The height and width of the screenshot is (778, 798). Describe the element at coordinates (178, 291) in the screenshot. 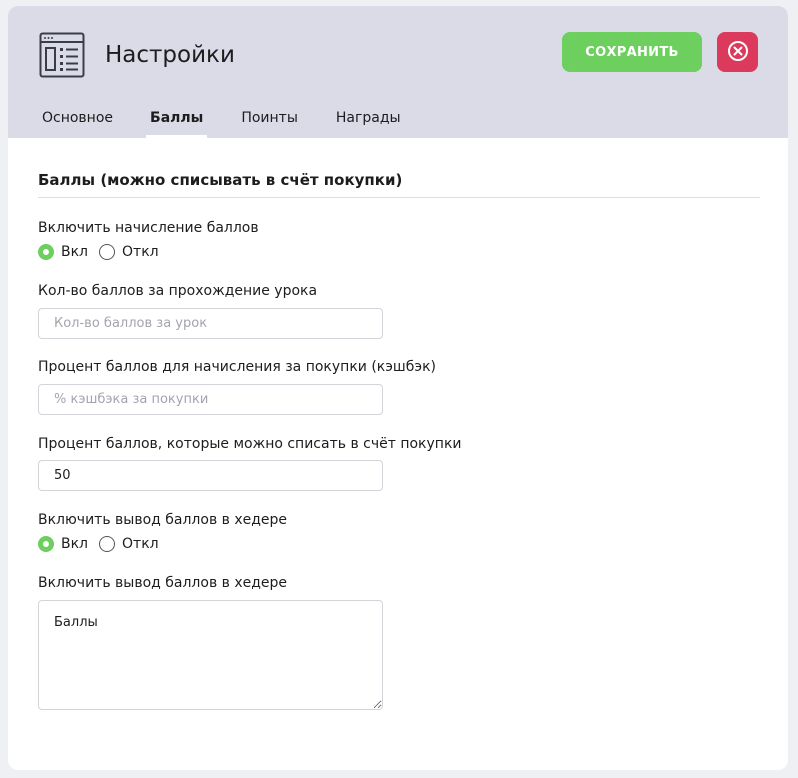

I see `lesson-points-label: Кол-во баллов за прохождение урока` at that location.